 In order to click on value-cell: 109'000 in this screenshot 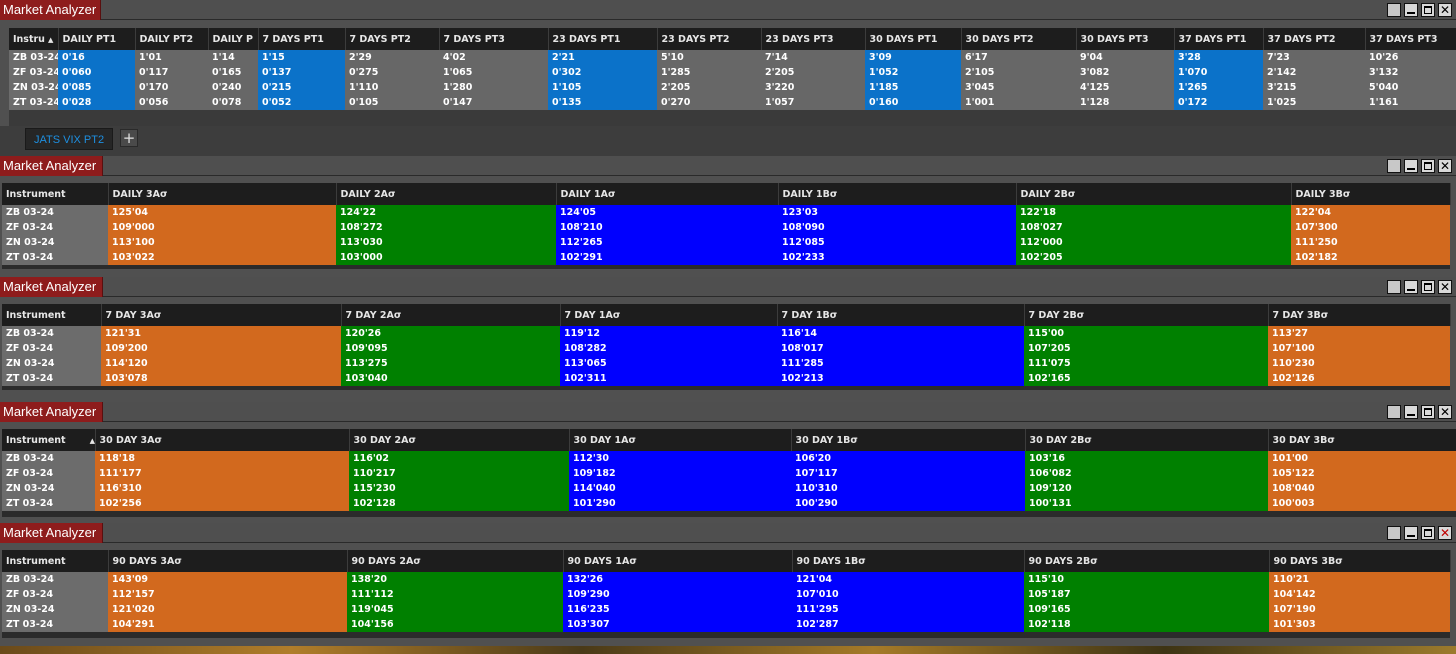, I will do `click(222, 227)`.